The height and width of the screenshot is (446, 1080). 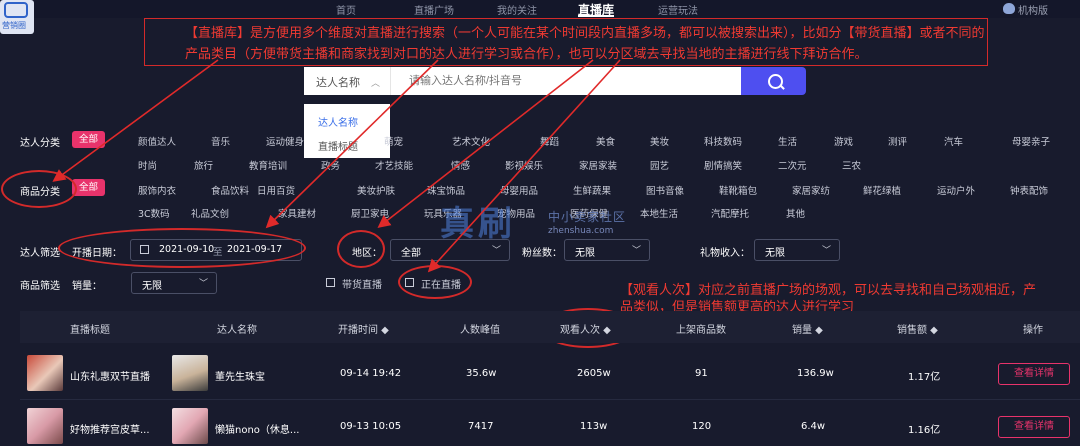 I want to click on views: 113w, so click(x=594, y=426).